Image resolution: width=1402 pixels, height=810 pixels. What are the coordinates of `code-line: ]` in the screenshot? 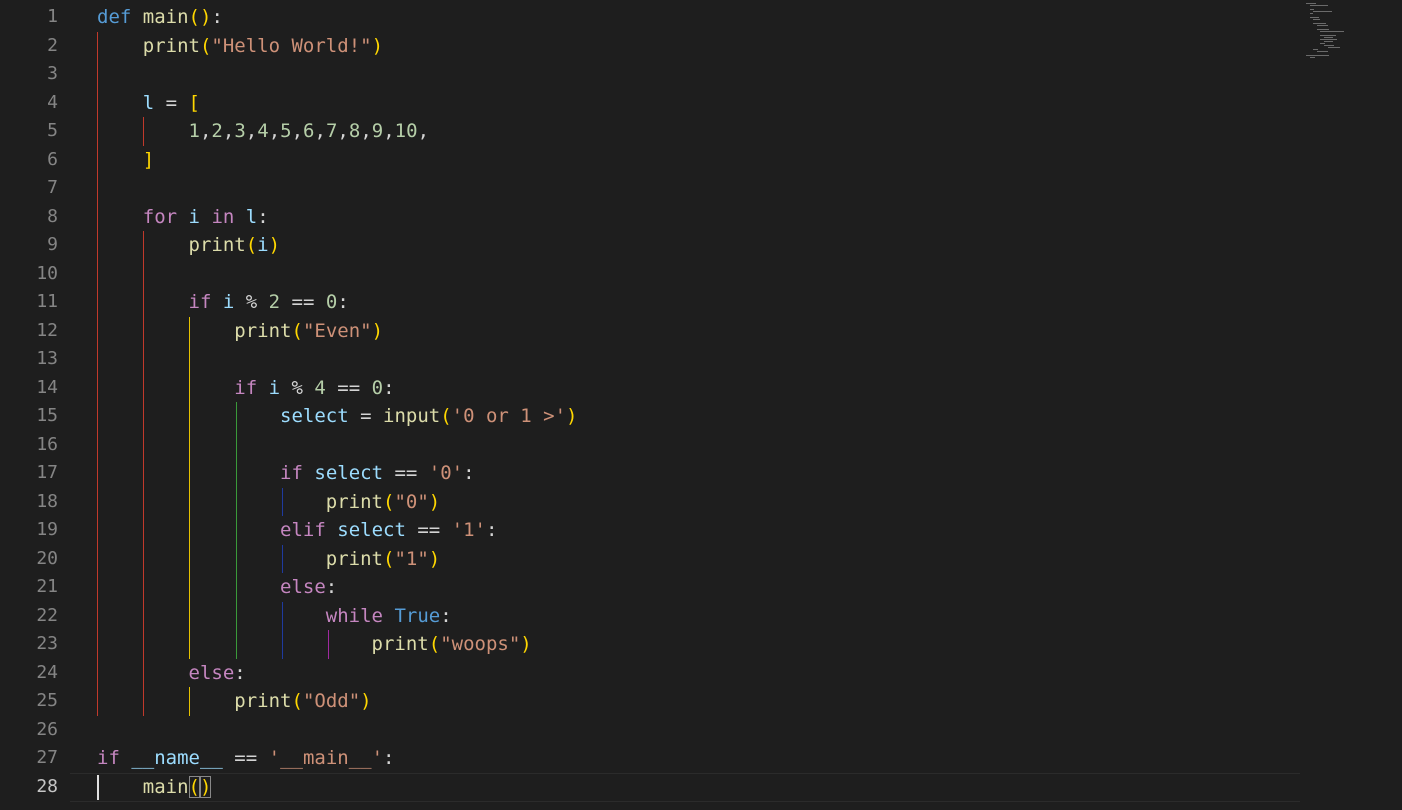 It's located at (697, 160).